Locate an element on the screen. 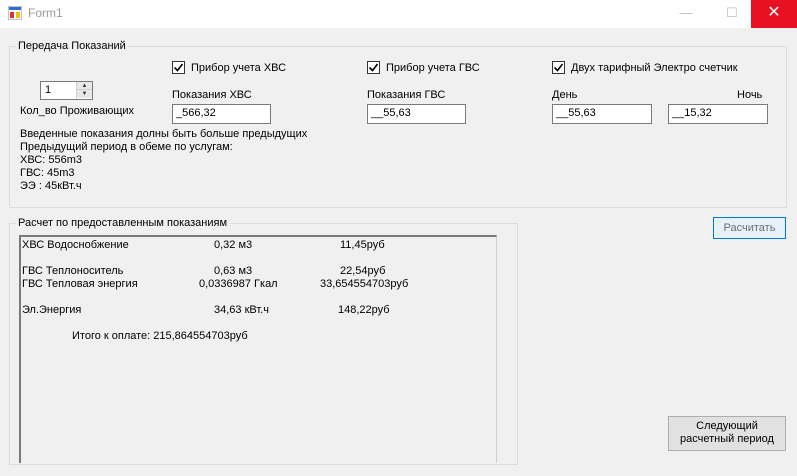  calculate-button: Расчитать is located at coordinates (749, 228).